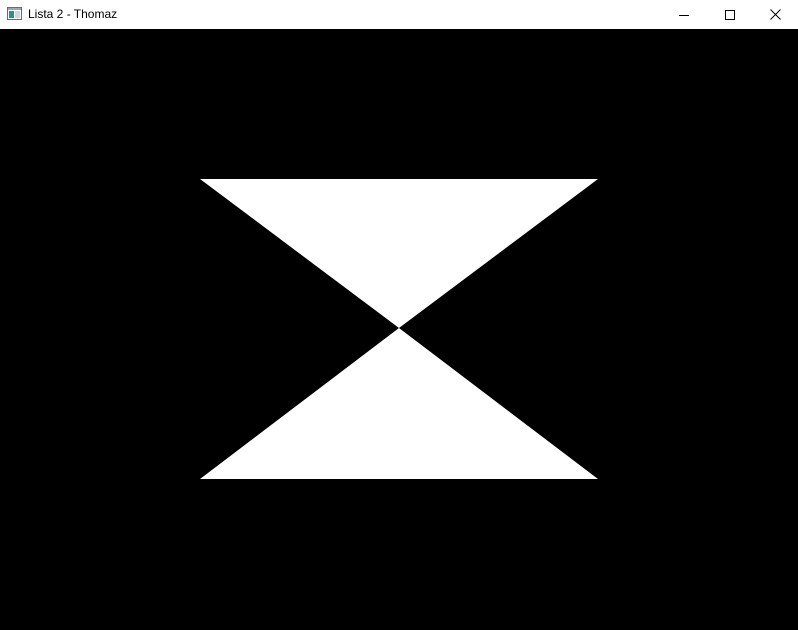 Image resolution: width=798 pixels, height=630 pixels. I want to click on window-title: Lista 2 - Thomaz, so click(73, 14).